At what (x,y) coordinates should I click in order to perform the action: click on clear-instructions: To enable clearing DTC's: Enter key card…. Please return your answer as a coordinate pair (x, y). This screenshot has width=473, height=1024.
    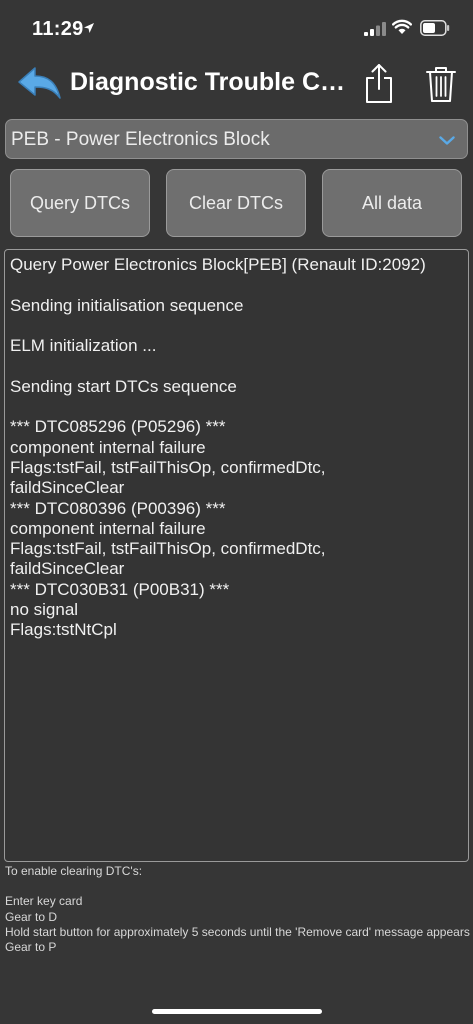
    Looking at the image, I should click on (237, 909).